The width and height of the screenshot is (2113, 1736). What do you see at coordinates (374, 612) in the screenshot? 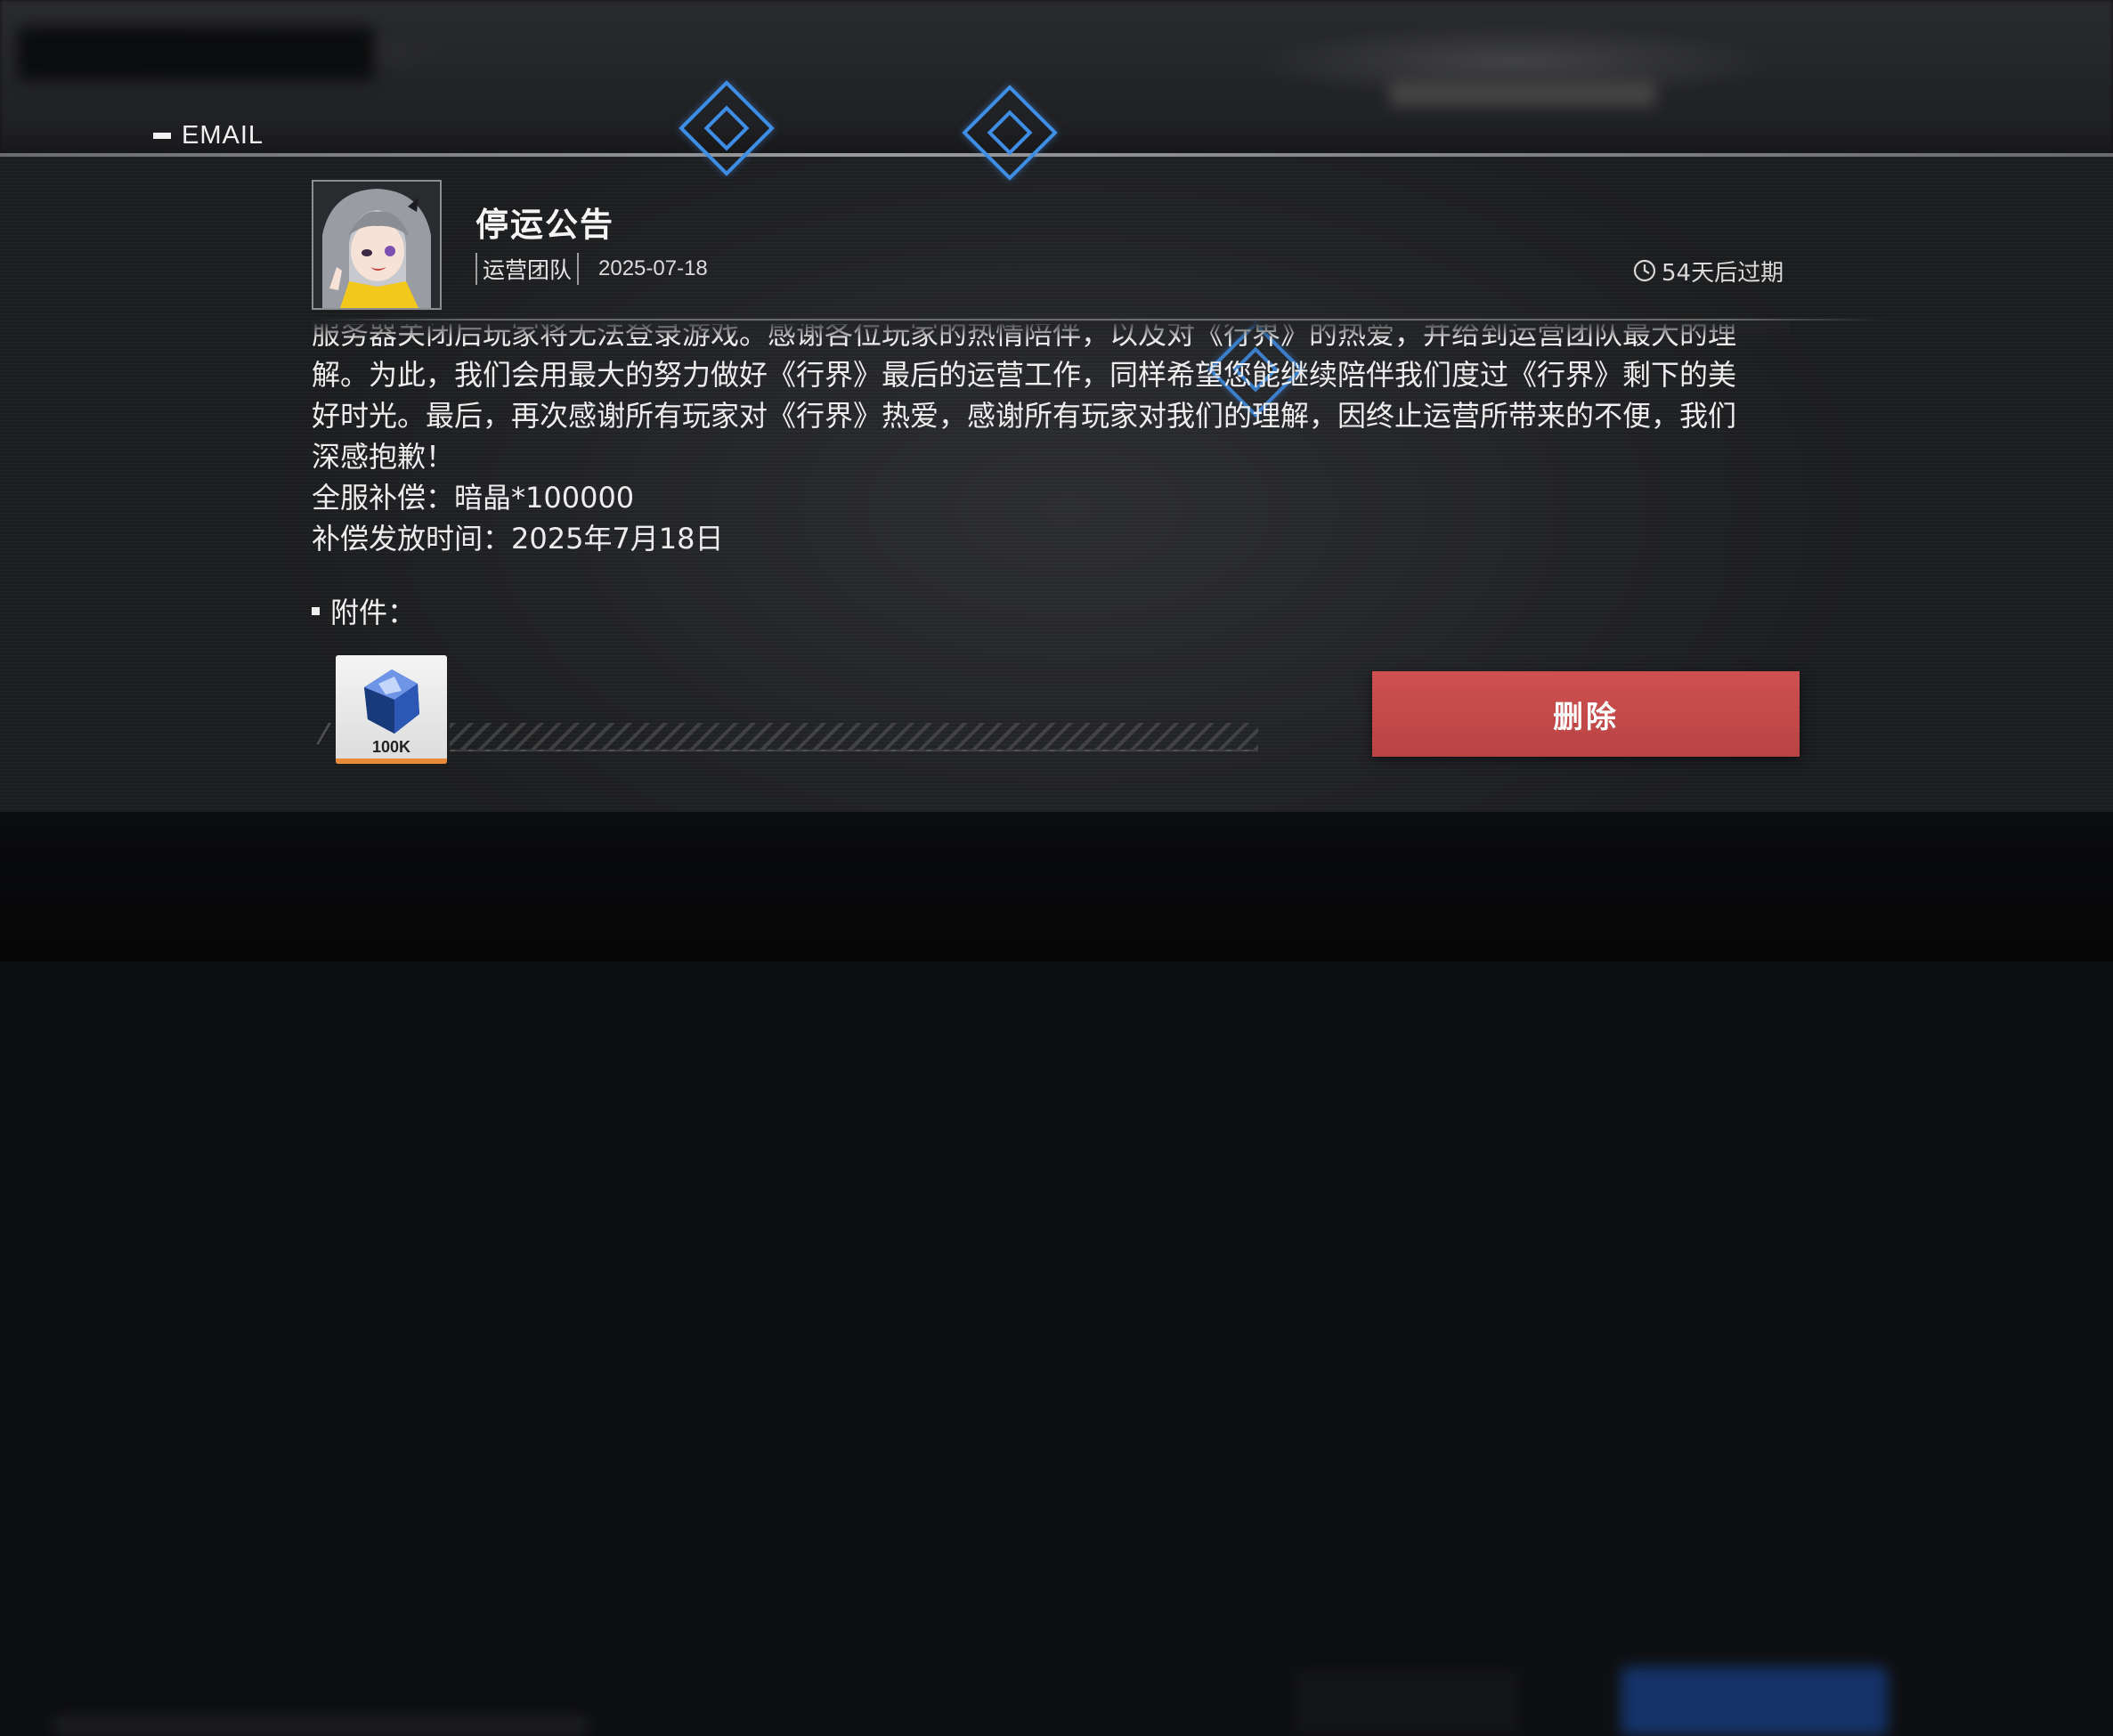
I see `attachments-label: 附件：` at bounding box center [374, 612].